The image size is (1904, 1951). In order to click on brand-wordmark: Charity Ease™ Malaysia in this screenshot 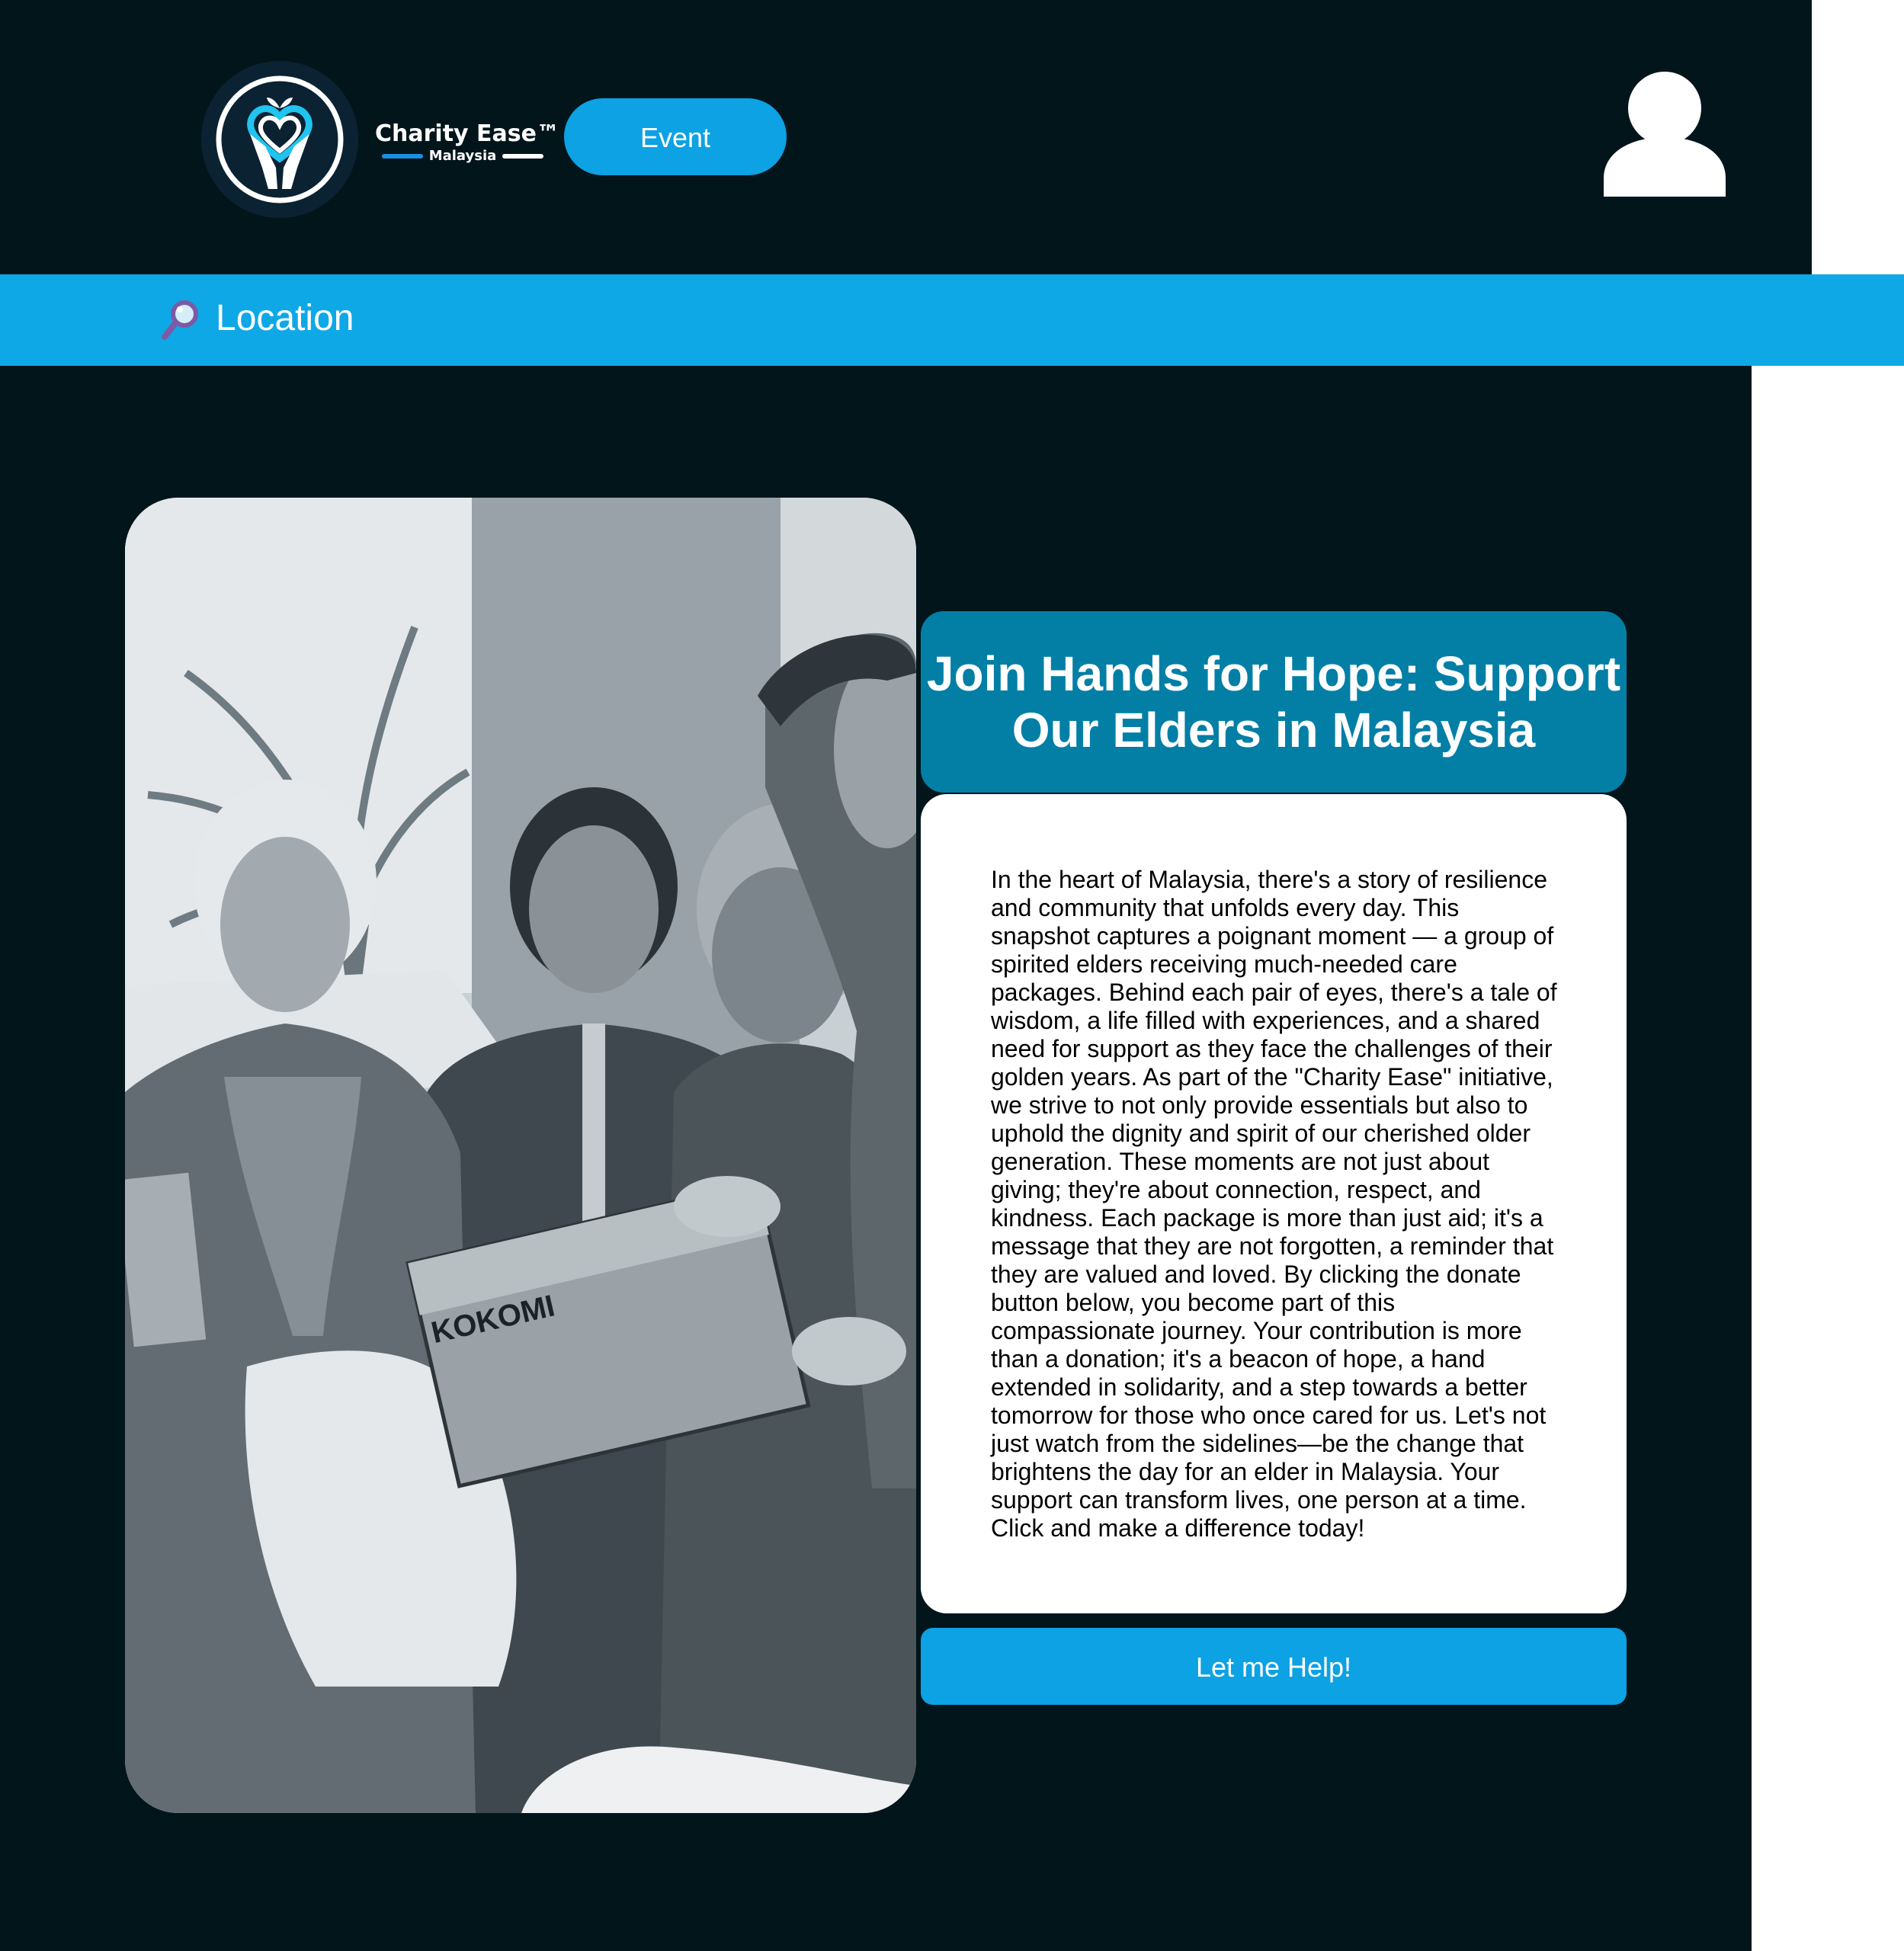, I will do `click(467, 142)`.